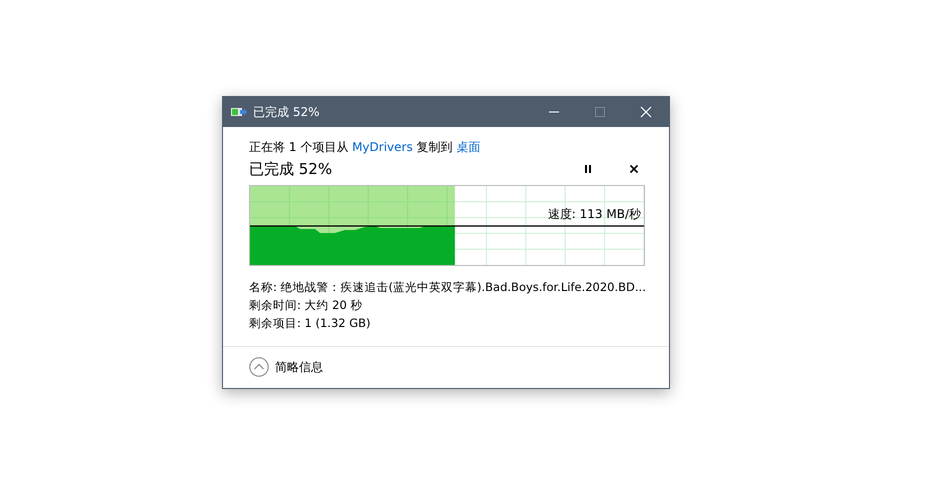  What do you see at coordinates (382, 147) in the screenshot?
I see `folder-link: MyDrivers` at bounding box center [382, 147].